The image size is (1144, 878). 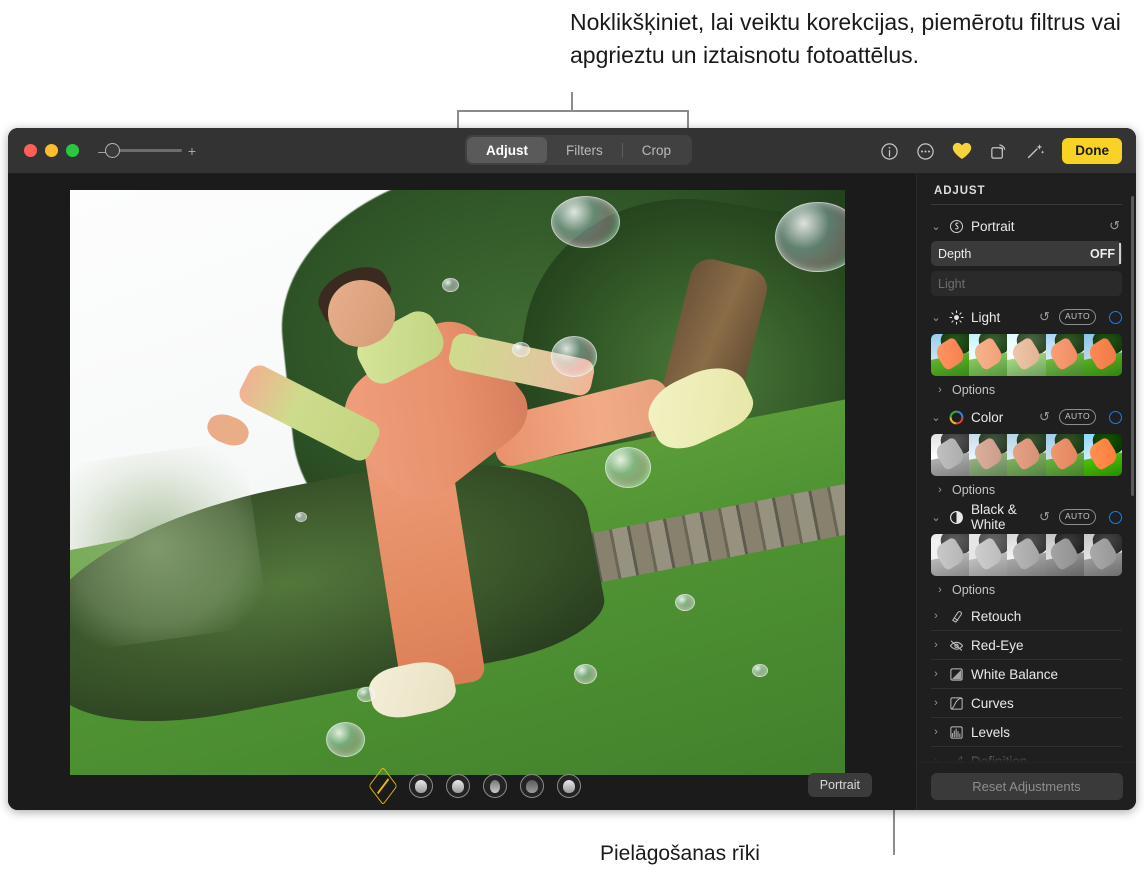 I want to click on color-variant-strip, so click(x=1026, y=455).